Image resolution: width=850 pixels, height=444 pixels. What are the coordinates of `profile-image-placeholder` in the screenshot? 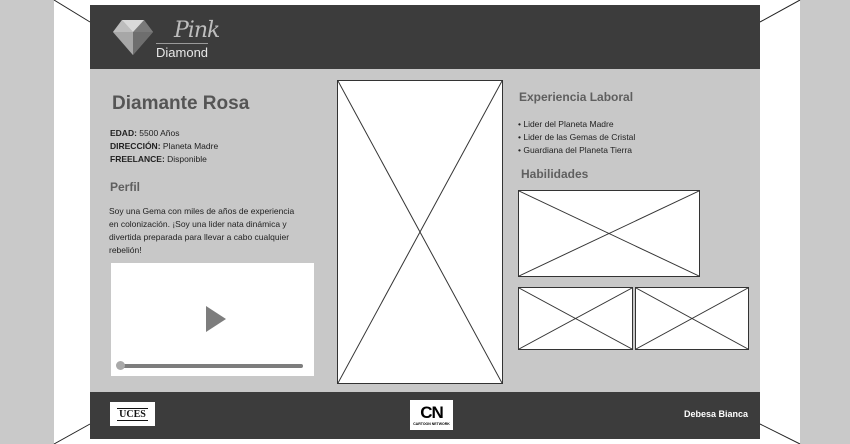 It's located at (420, 232).